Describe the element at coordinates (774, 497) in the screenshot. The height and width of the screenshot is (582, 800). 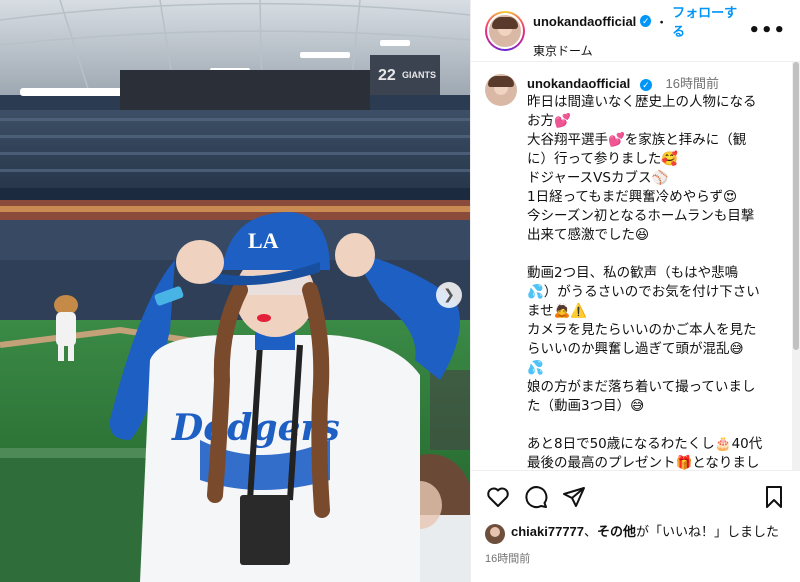
I see `bookmark-icon` at that location.